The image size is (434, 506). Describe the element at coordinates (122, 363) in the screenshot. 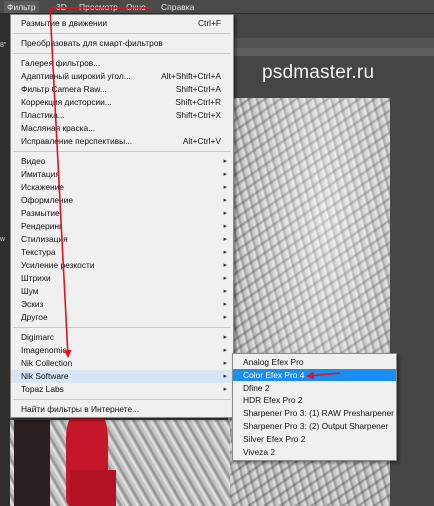

I see `filter-menu-item: Nik Collection ▸` at that location.